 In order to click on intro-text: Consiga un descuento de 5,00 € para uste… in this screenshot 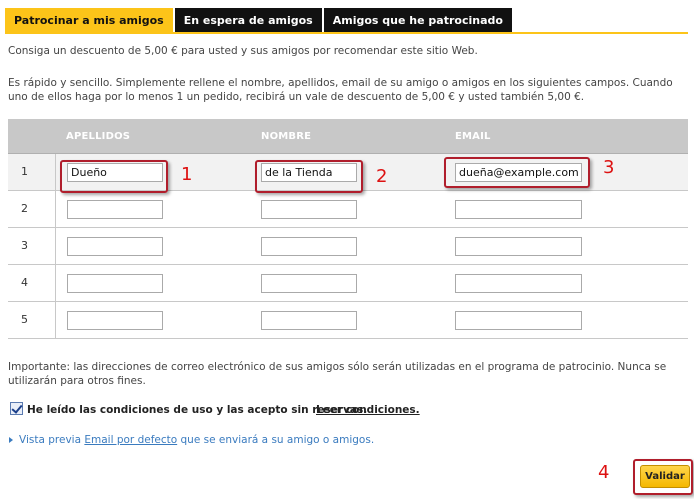, I will do `click(243, 51)`.